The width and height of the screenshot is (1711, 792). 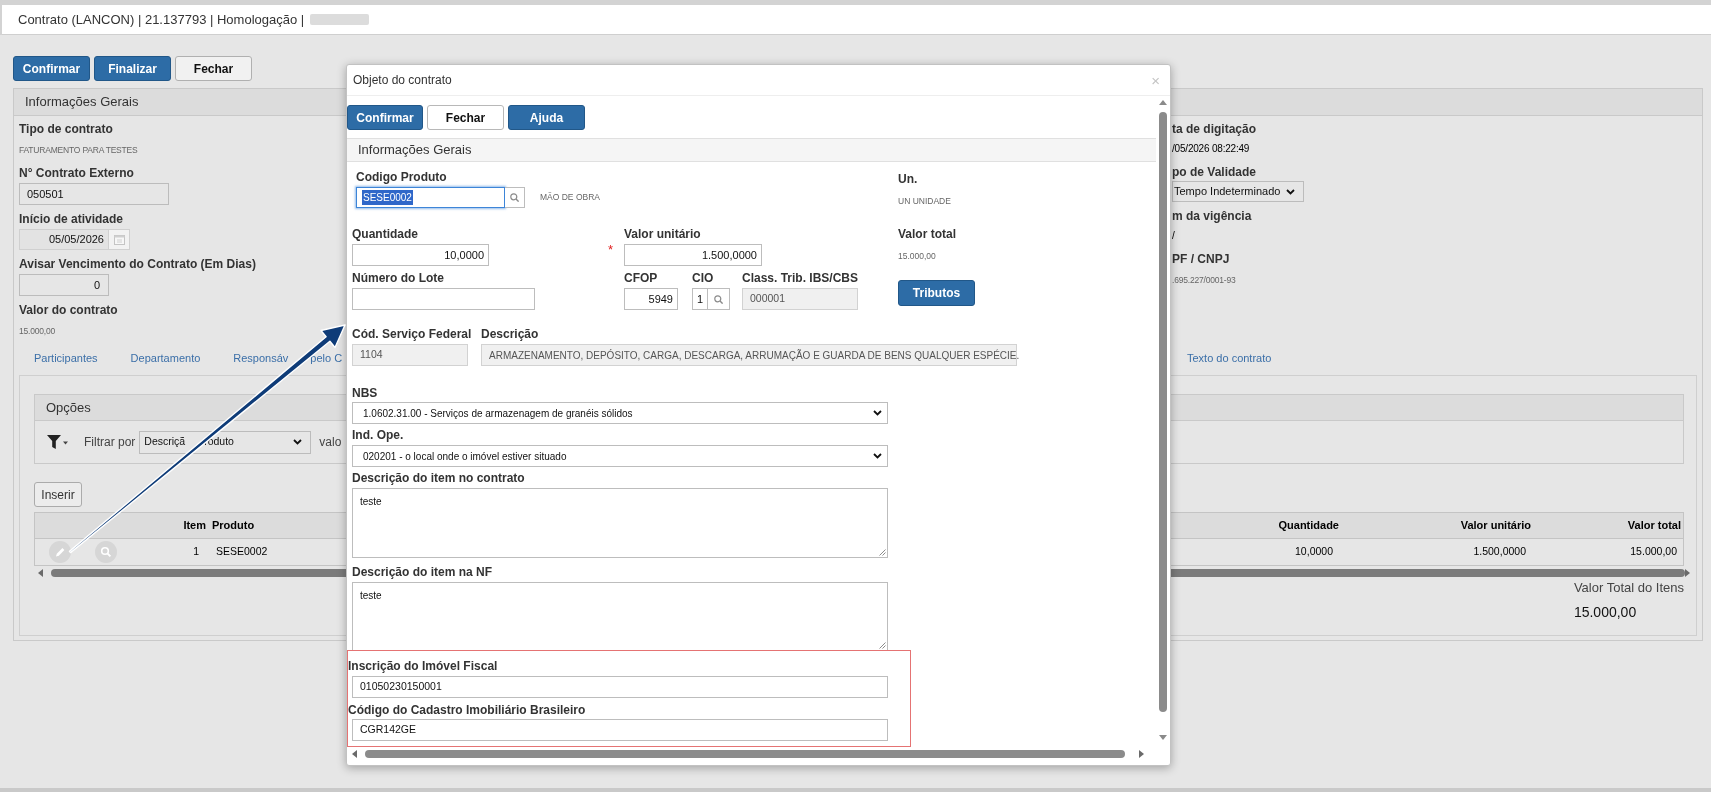 What do you see at coordinates (194, 526) in the screenshot?
I see `column-header: Item` at bounding box center [194, 526].